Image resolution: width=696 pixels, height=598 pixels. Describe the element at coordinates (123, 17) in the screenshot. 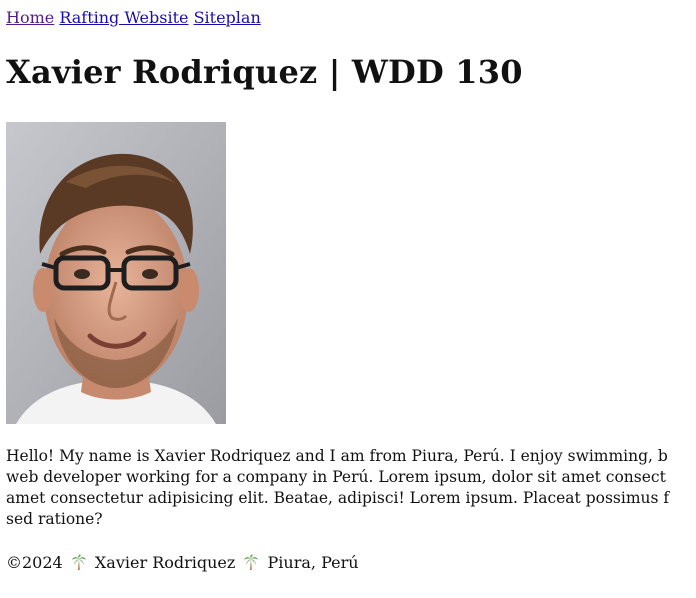

I see `nav-link-rafting-website: Rafting Website` at that location.